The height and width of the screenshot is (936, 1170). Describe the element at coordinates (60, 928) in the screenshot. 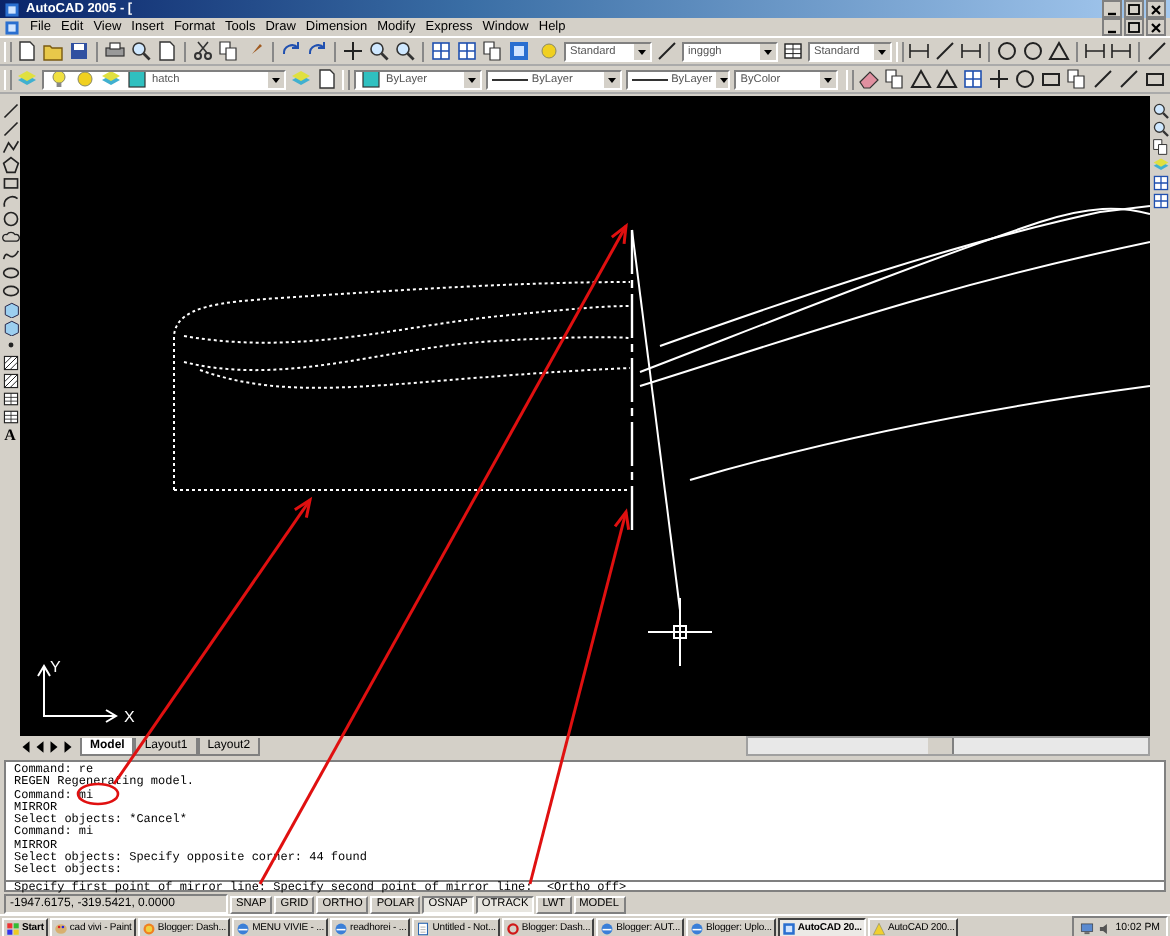

I see `palette-icon` at that location.